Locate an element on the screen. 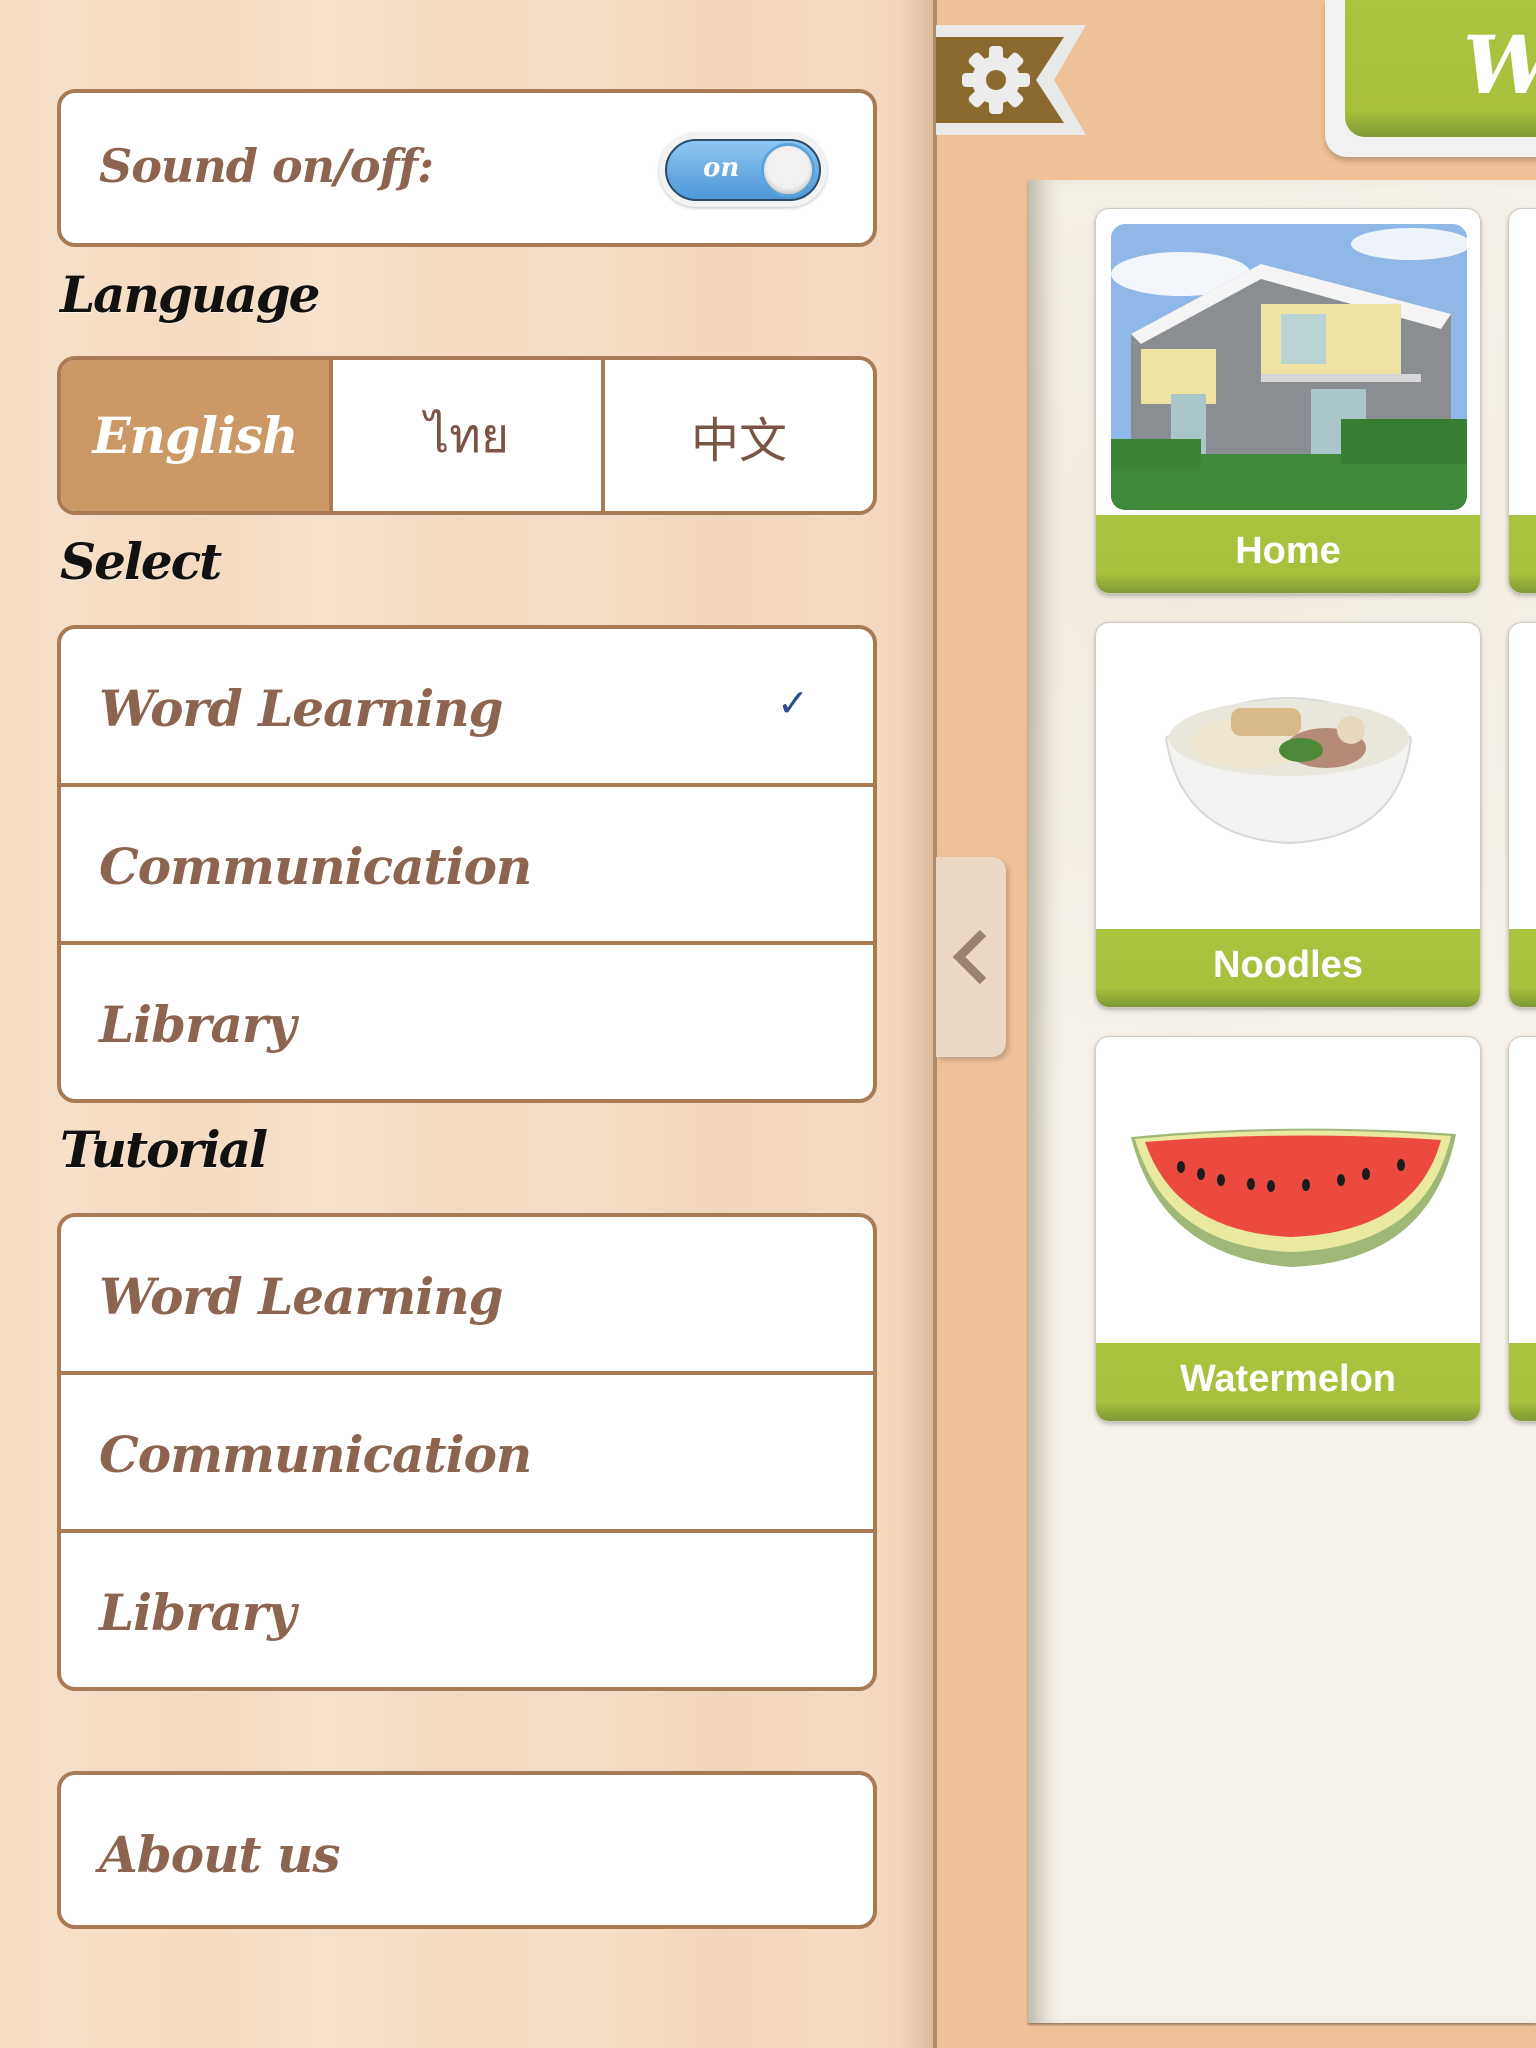  about-us-label: About us is located at coordinates (219, 1854).